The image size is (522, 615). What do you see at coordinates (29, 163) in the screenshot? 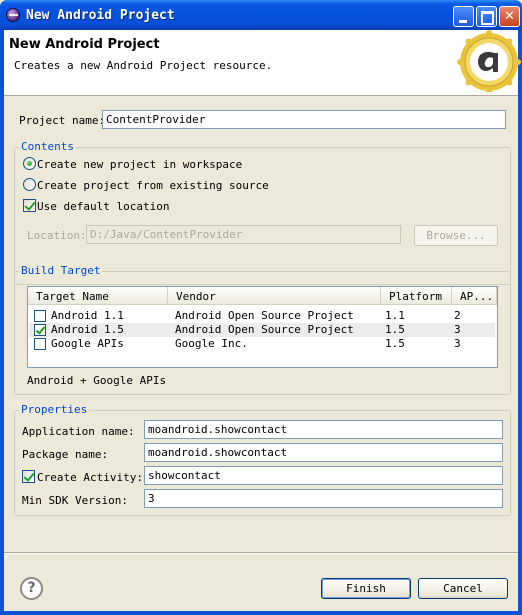
I see `create-new-radio` at bounding box center [29, 163].